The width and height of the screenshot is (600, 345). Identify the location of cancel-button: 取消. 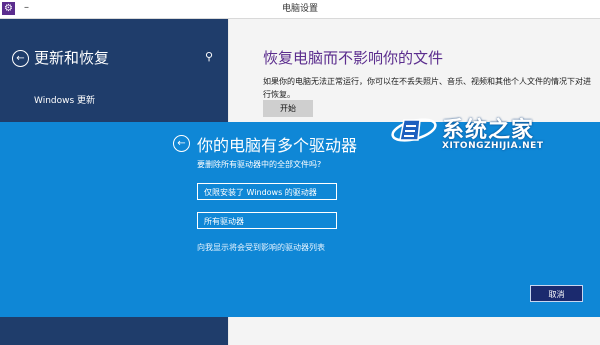
(556, 293).